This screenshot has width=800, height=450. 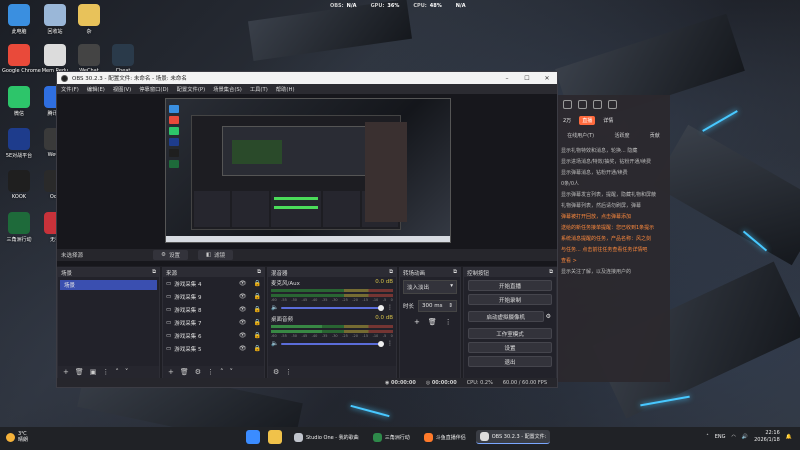 What do you see at coordinates (432, 322) in the screenshot?
I see `remove-transition-button: 🗑` at bounding box center [432, 322].